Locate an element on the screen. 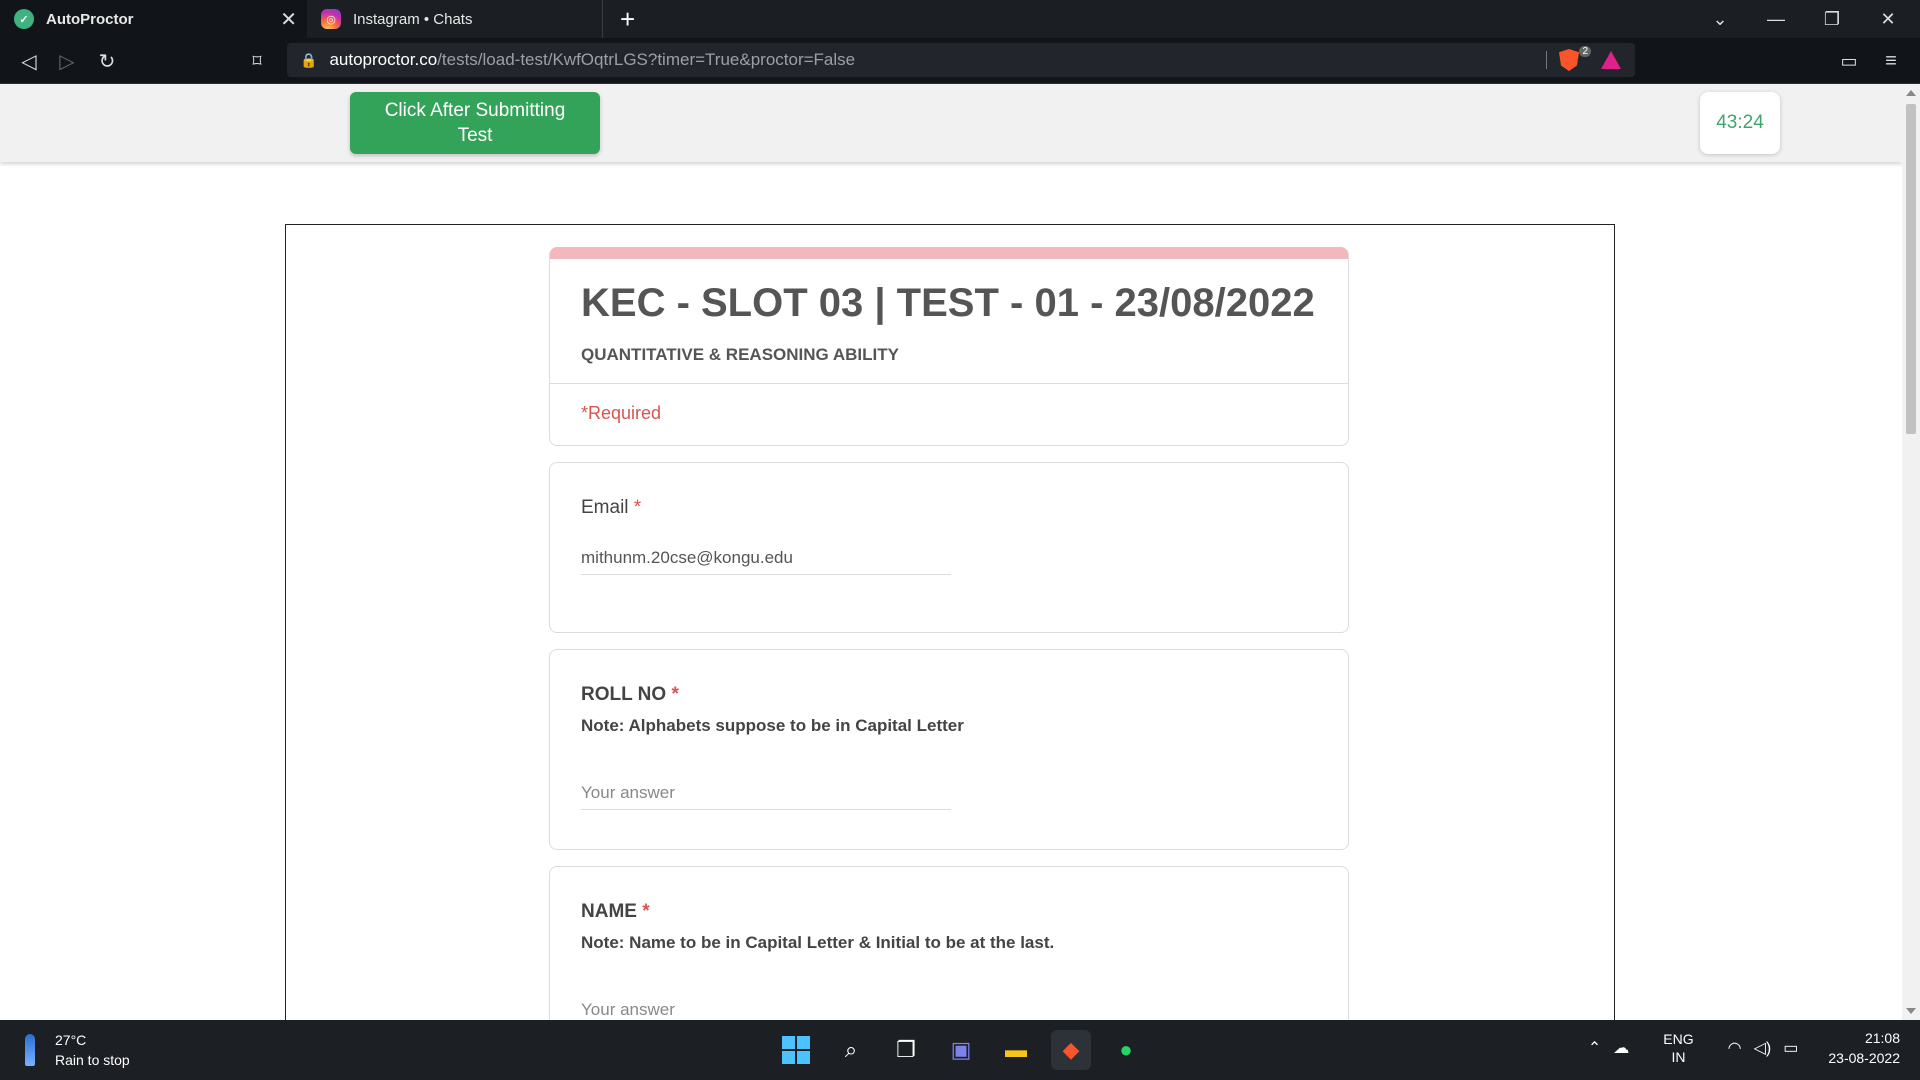 This screenshot has width=1920, height=1080. required-note: *Required is located at coordinates (621, 413).